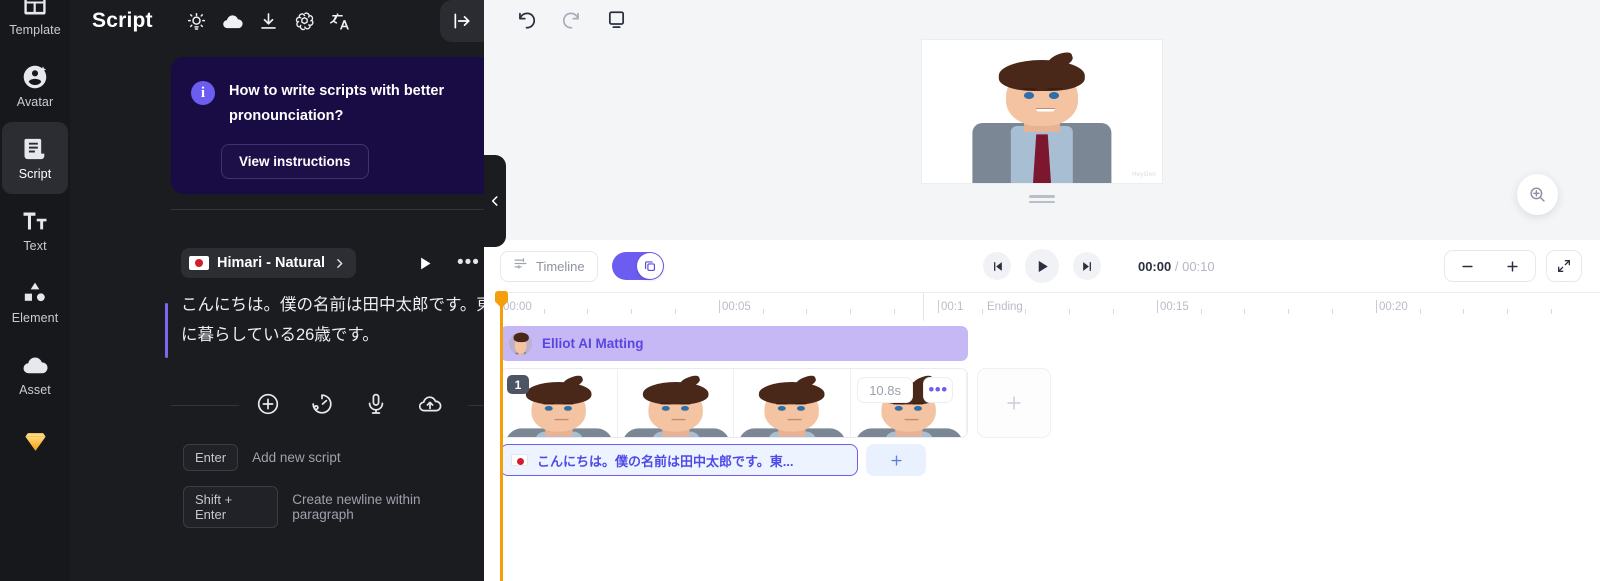  Describe the element at coordinates (35, 221) in the screenshot. I see `text-icon` at that location.